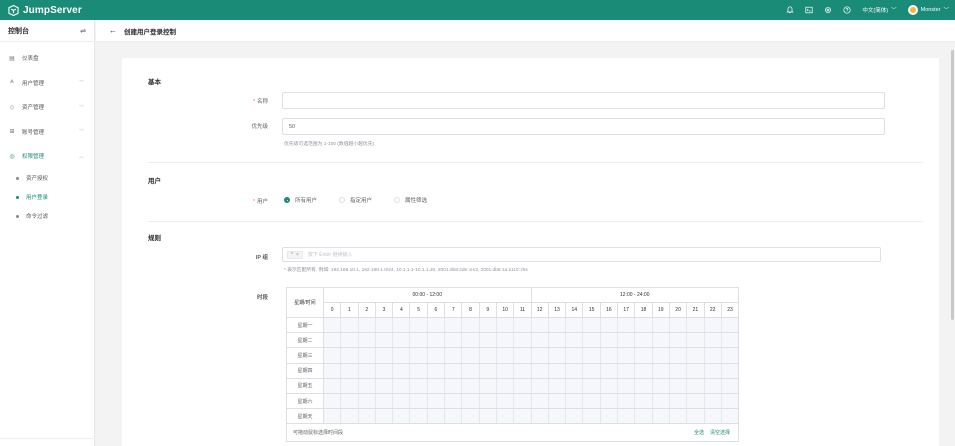  What do you see at coordinates (627, 310) in the screenshot?
I see `grid-hour-17: 17` at bounding box center [627, 310].